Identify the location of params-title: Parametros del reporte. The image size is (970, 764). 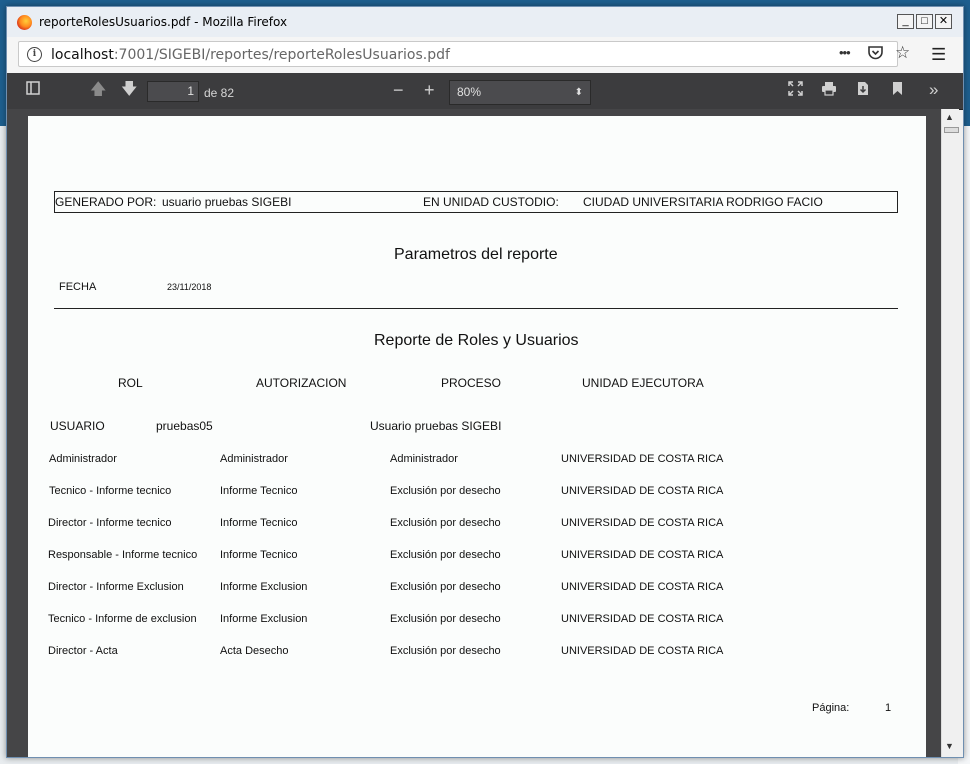
(476, 254).